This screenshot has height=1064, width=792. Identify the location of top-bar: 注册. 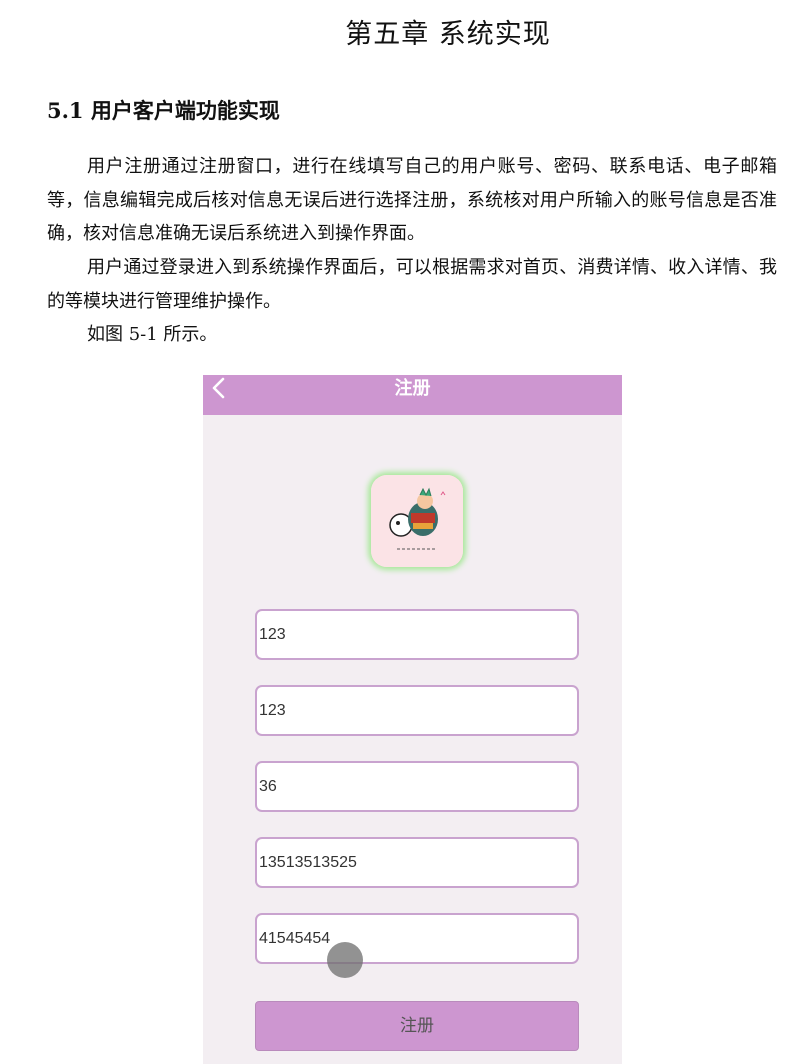
(412, 395).